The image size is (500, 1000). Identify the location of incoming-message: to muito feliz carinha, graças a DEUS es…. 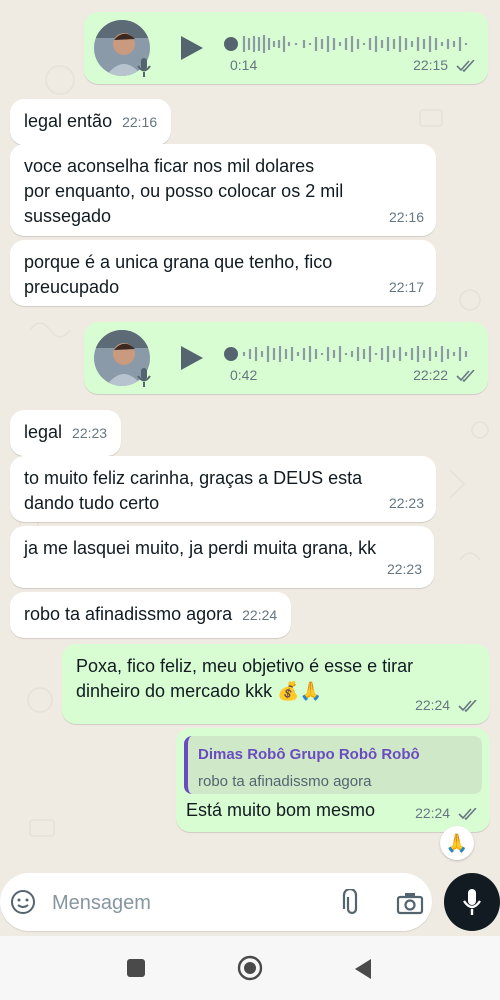
(223, 489).